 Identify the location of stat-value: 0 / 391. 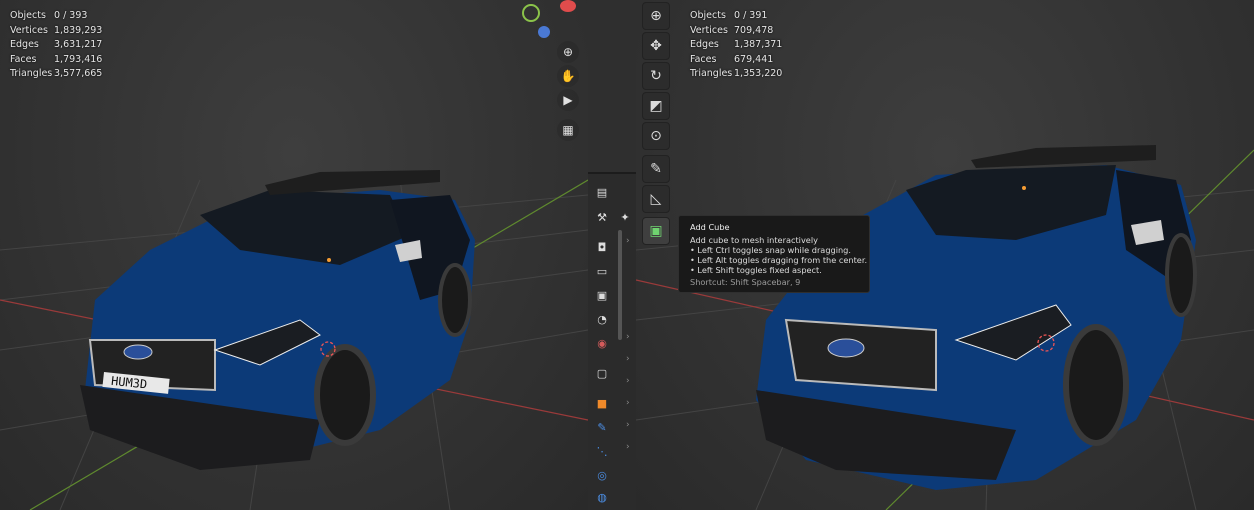
(751, 15).